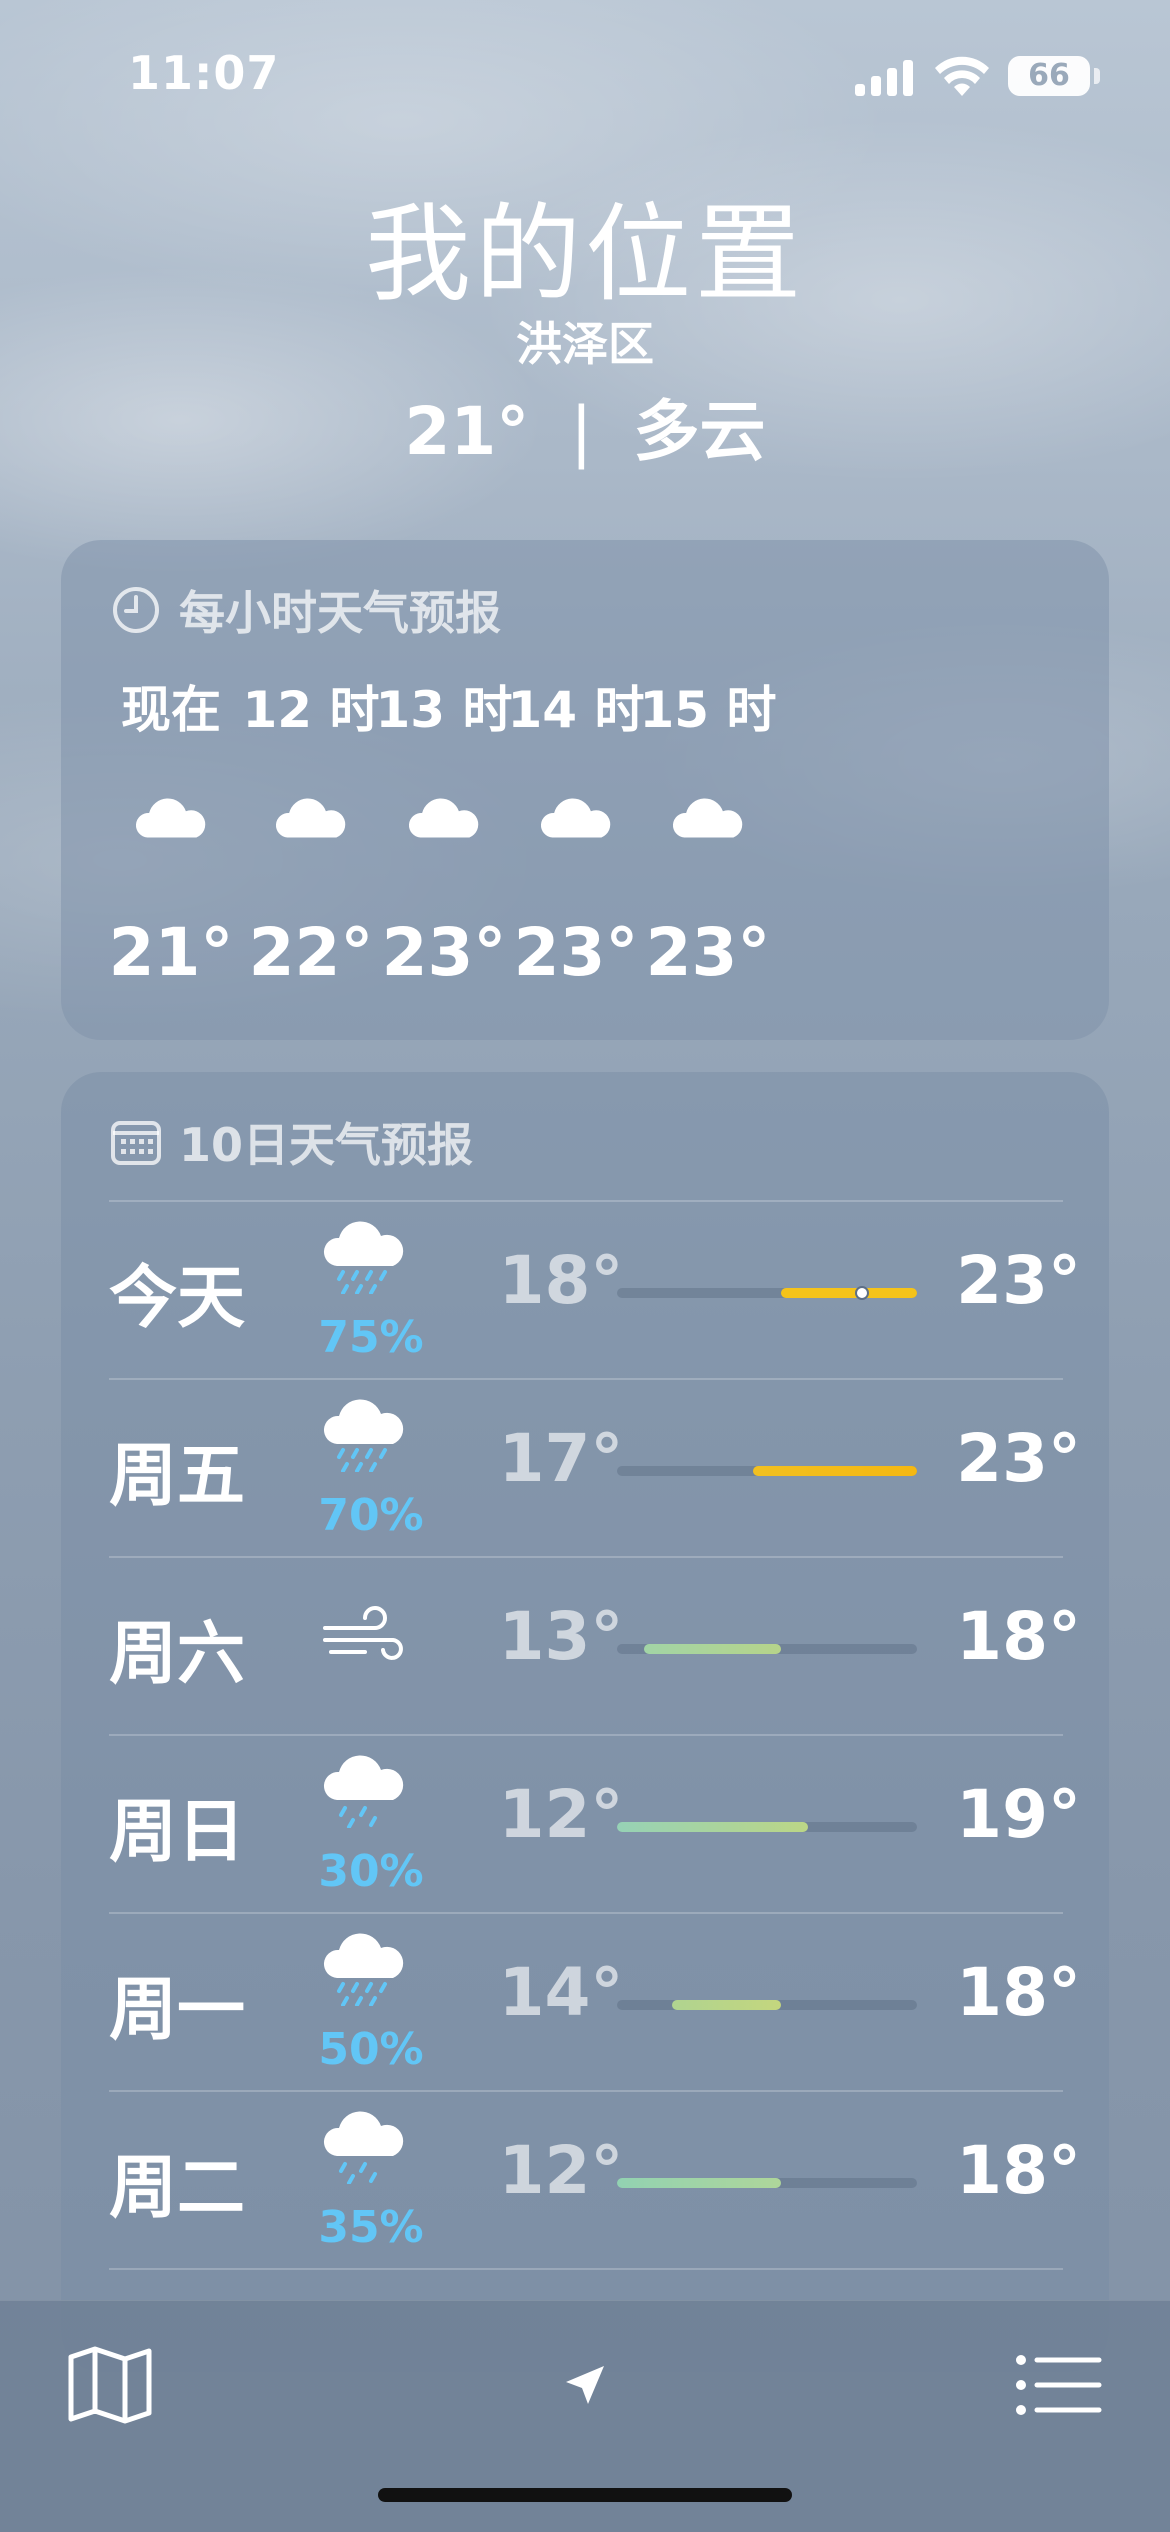 Image resolution: width=1170 pixels, height=2532 pixels. Describe the element at coordinates (204, 73) in the screenshot. I see `status-time: 11:07` at that location.